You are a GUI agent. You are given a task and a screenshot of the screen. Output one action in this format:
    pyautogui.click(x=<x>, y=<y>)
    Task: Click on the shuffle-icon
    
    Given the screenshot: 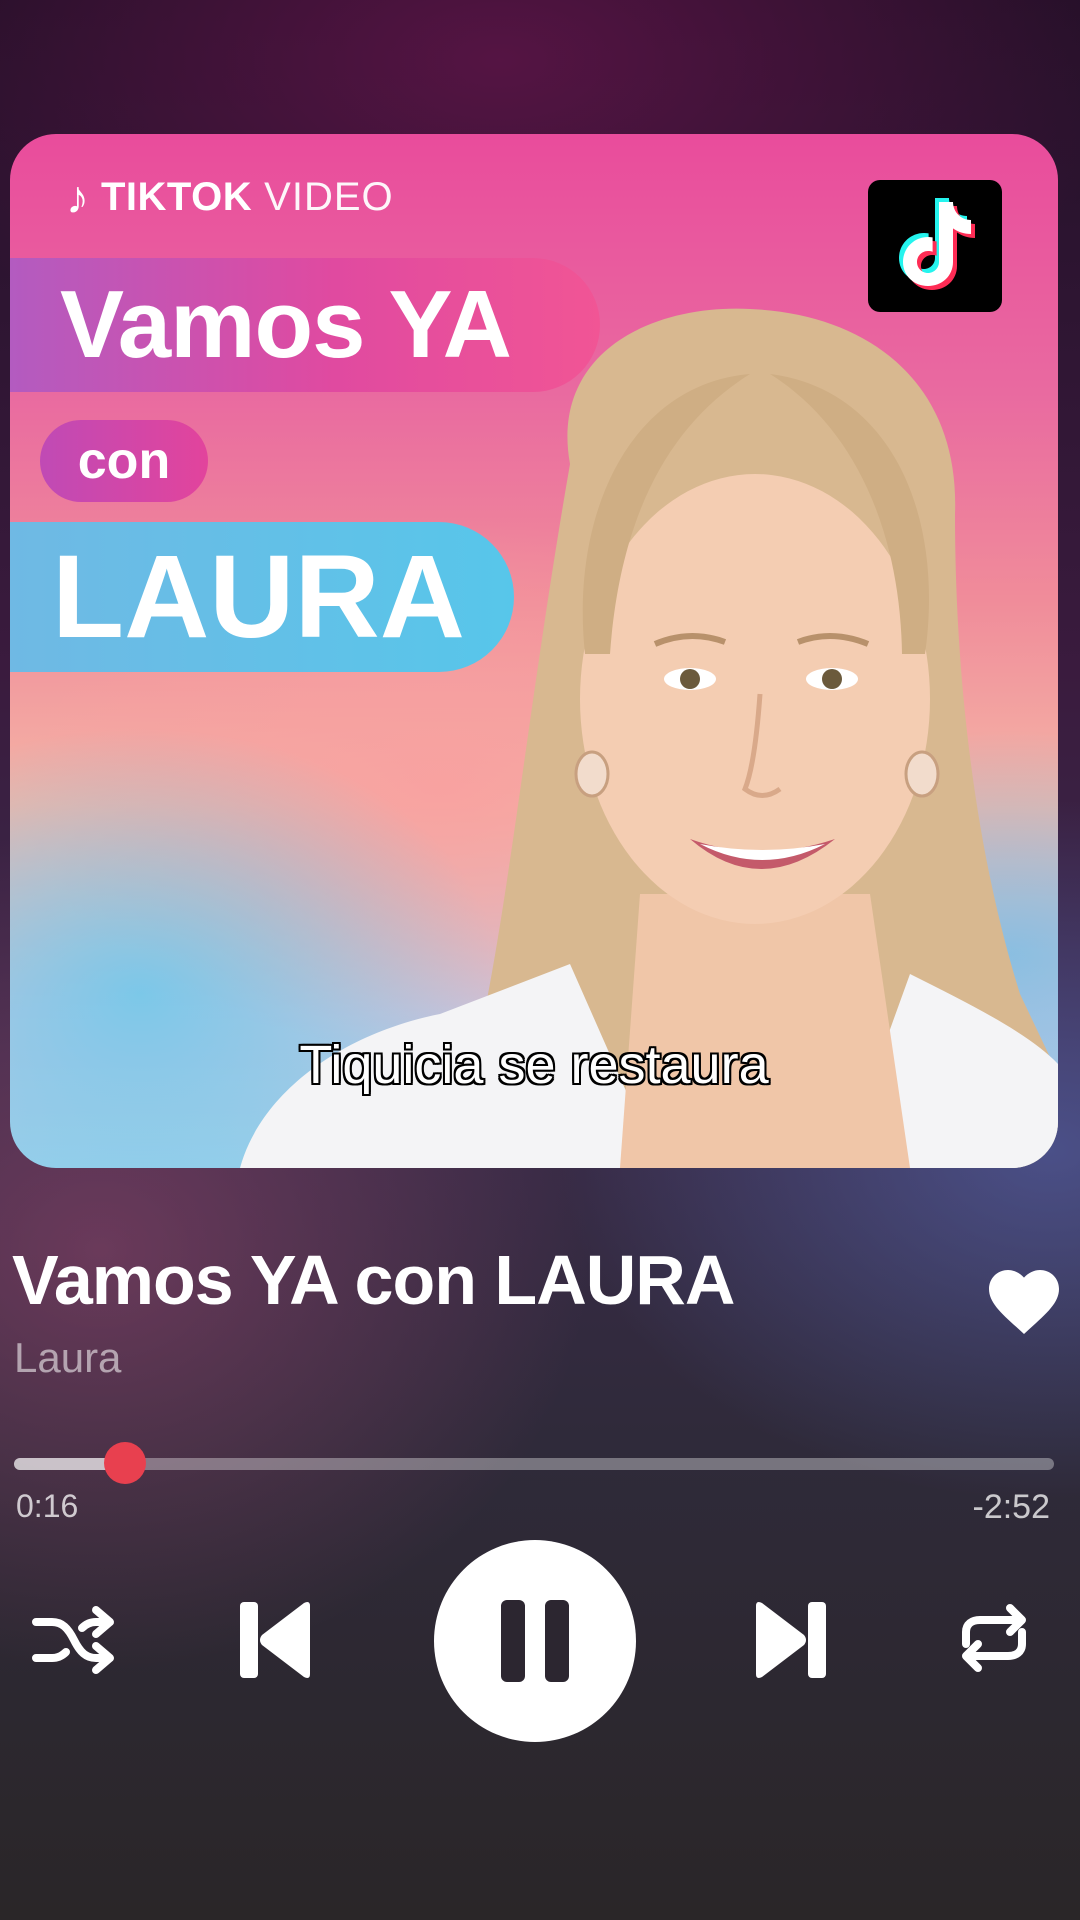 What is the action you would take?
    pyautogui.click(x=73, y=1640)
    